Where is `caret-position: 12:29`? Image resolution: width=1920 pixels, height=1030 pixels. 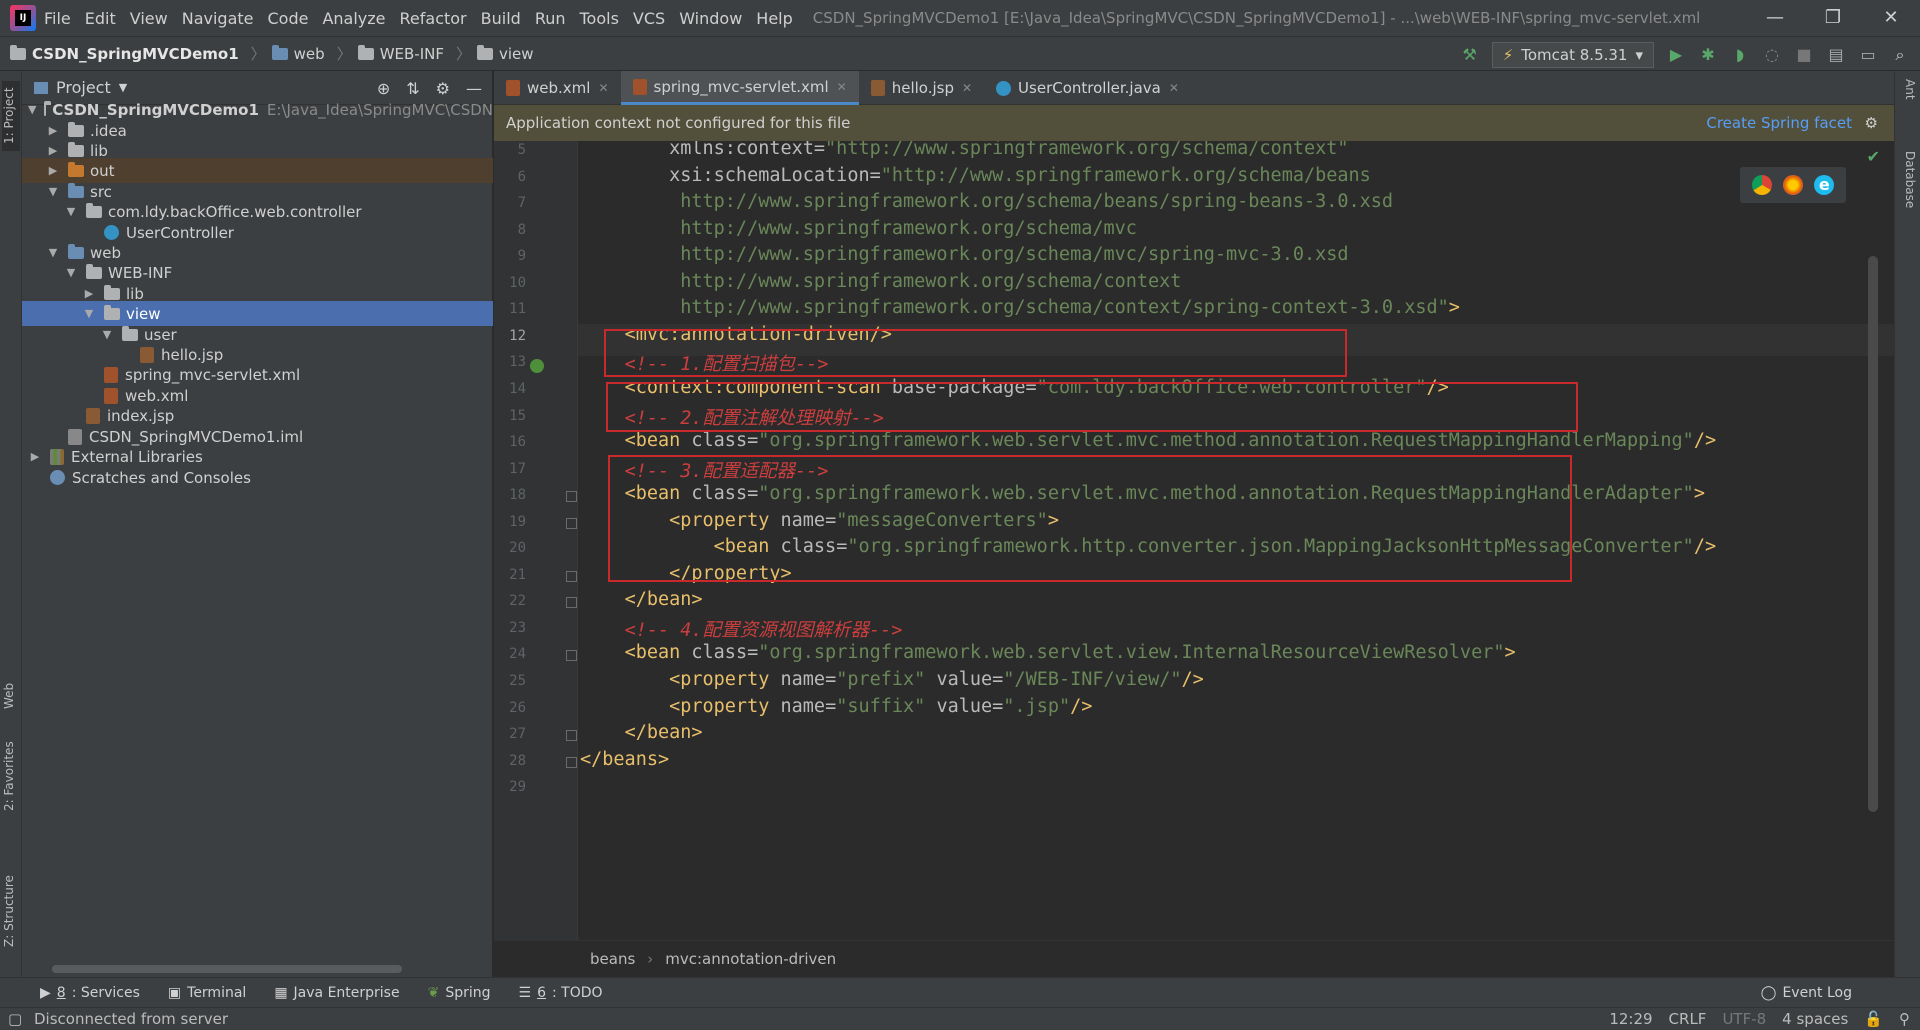
caret-position: 12:29 is located at coordinates (1630, 1019).